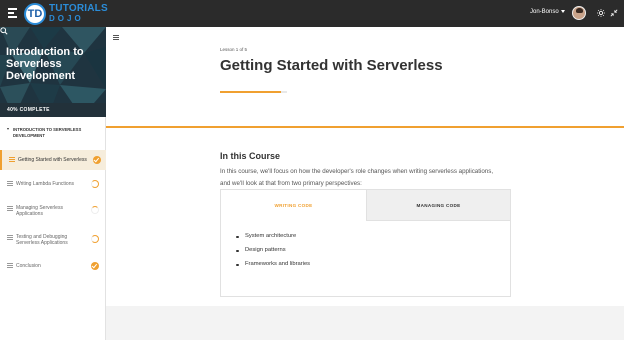  Describe the element at coordinates (438, 205) in the screenshot. I see `tab-managing-code: MANAGING CODE` at that location.